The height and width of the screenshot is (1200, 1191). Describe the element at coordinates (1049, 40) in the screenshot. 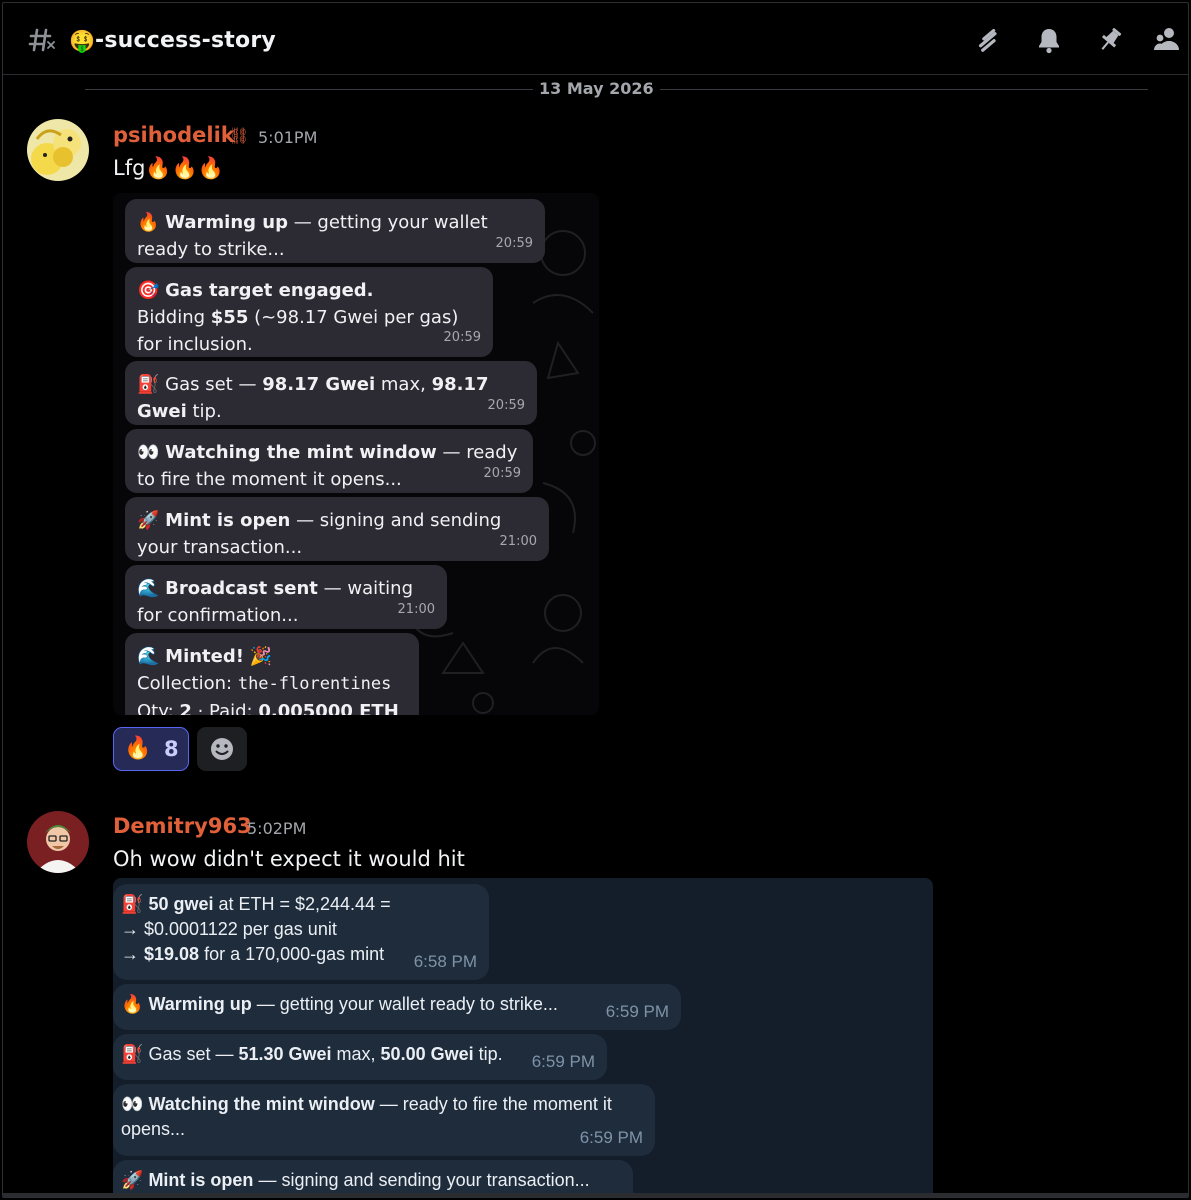

I see `bell-icon` at that location.